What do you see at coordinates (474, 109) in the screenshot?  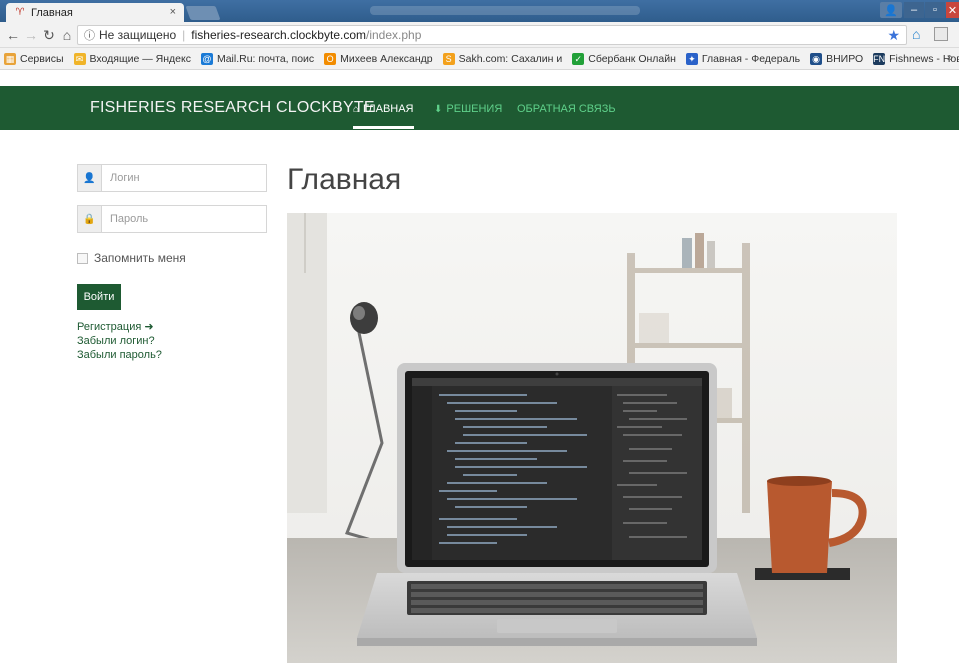 I see `nav-solutions-label: РЕШЕНИЯ` at bounding box center [474, 109].